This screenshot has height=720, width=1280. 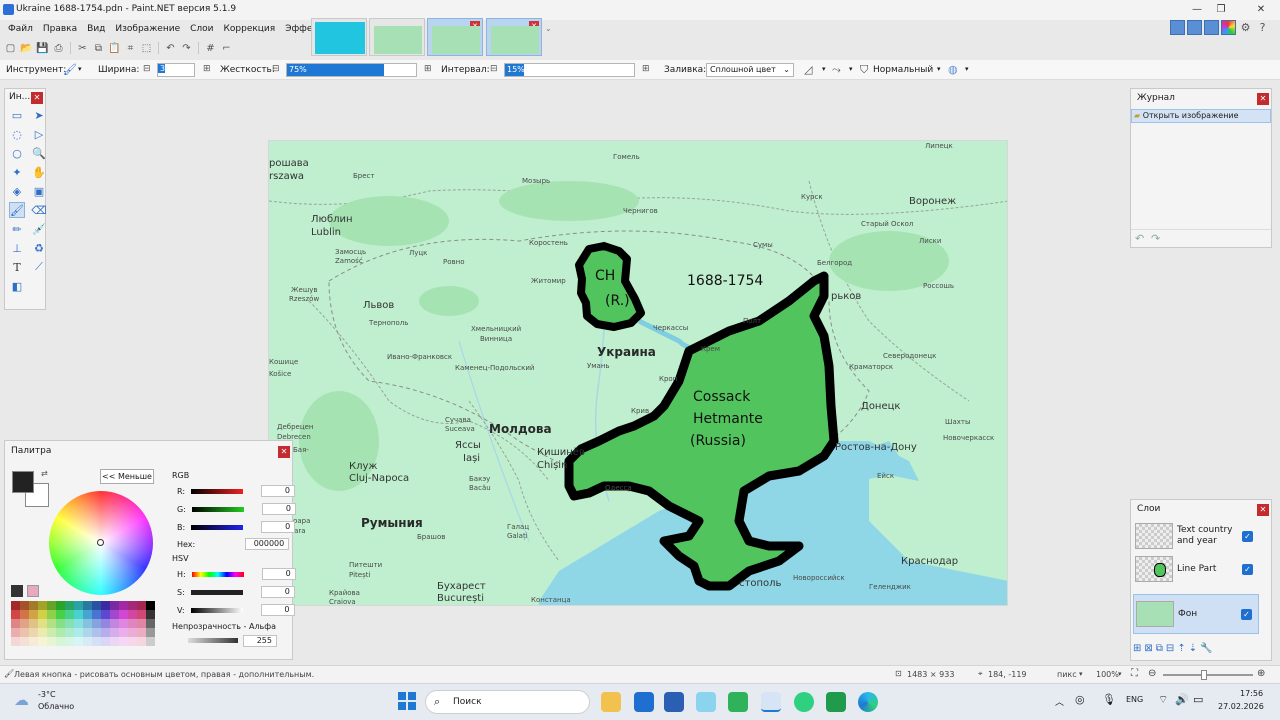 I want to click on document-tab-3: ✕, so click(x=455, y=37).